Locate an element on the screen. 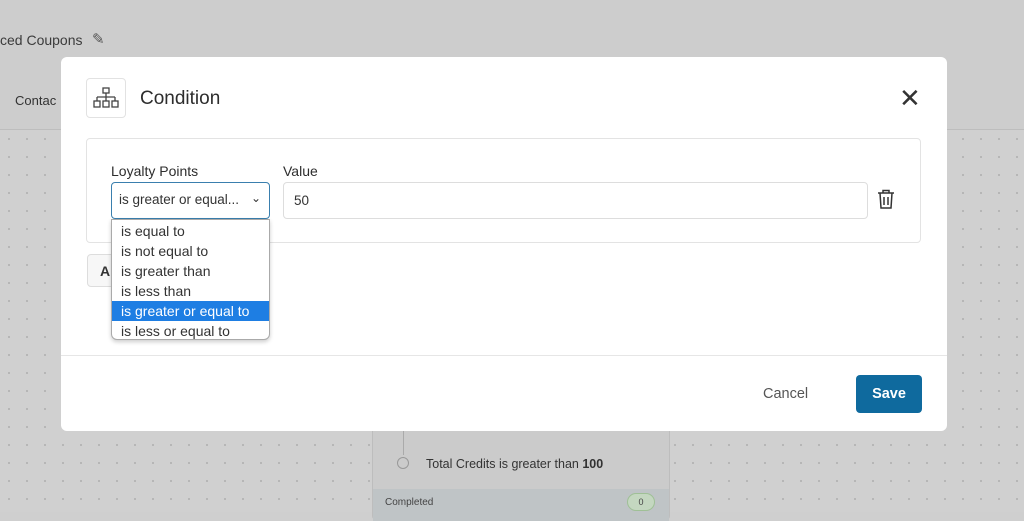 The image size is (1024, 521). close-icon: ✕ is located at coordinates (910, 98).